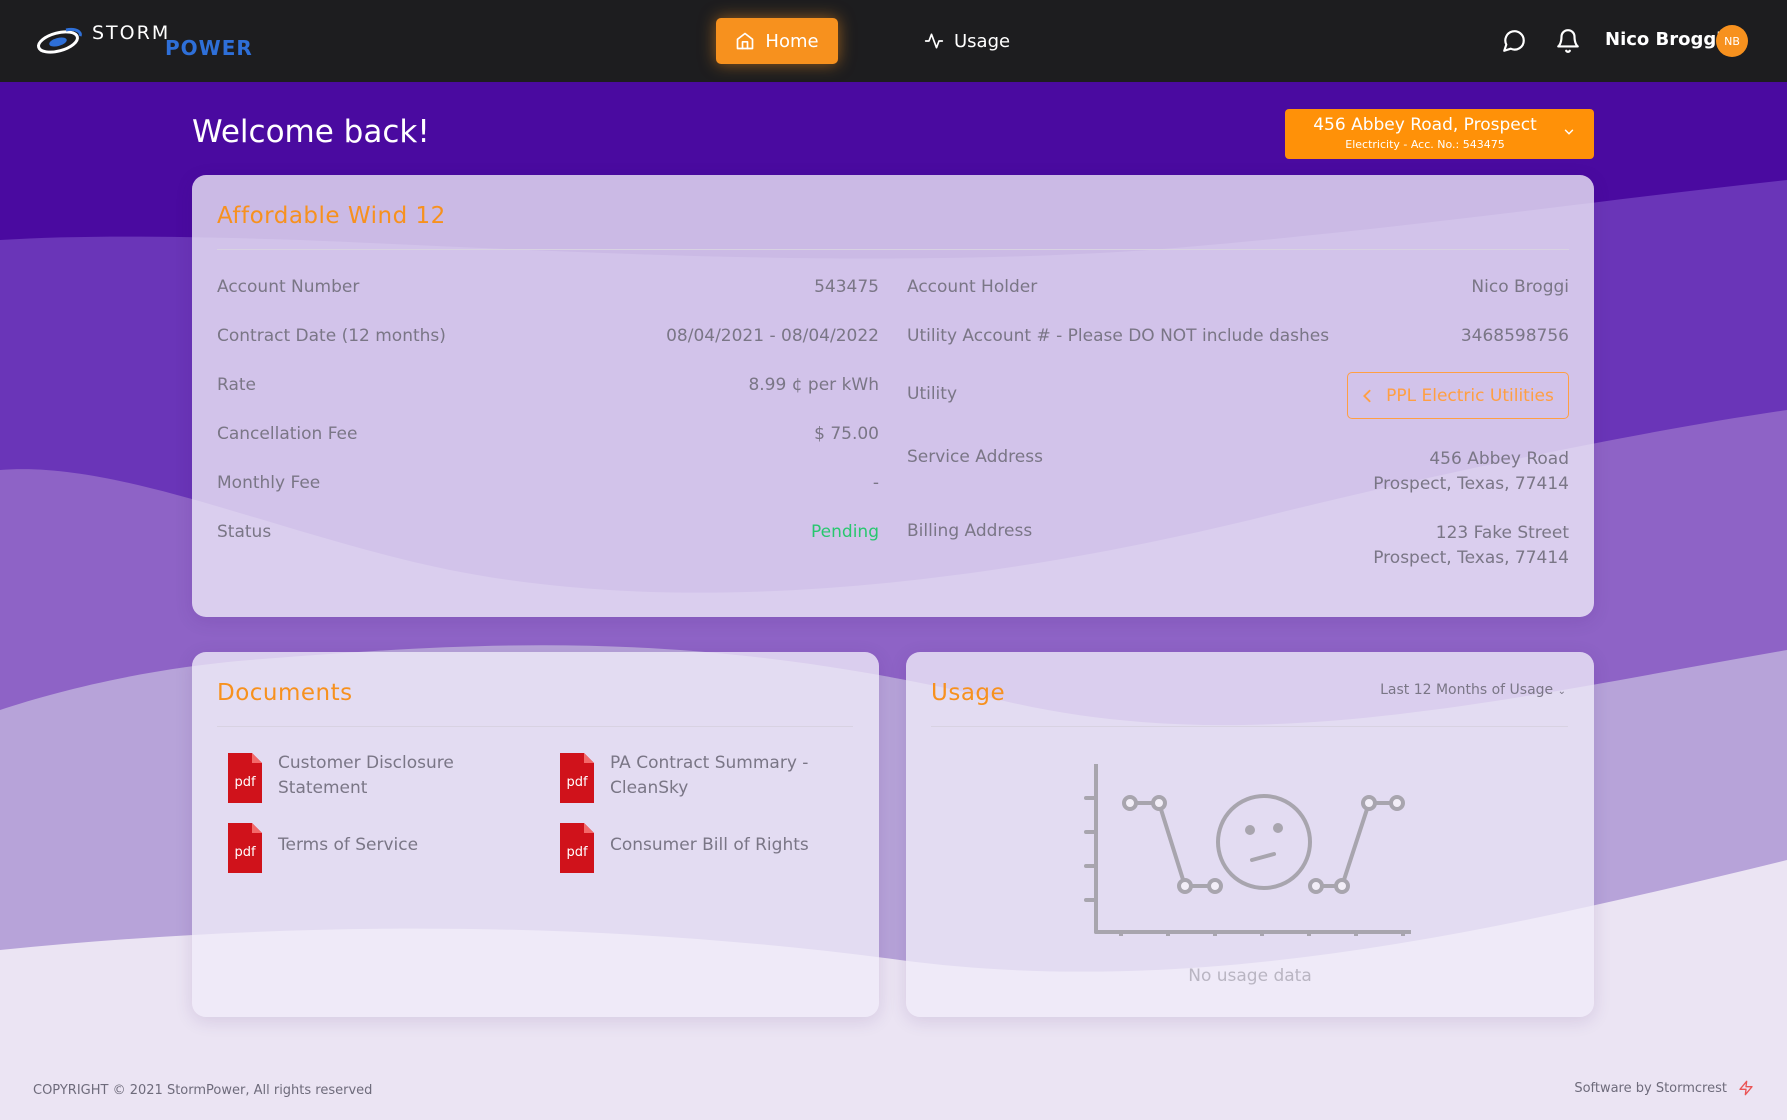  What do you see at coordinates (1247, 850) in the screenshot?
I see `no-data-illustration-icon` at bounding box center [1247, 850].